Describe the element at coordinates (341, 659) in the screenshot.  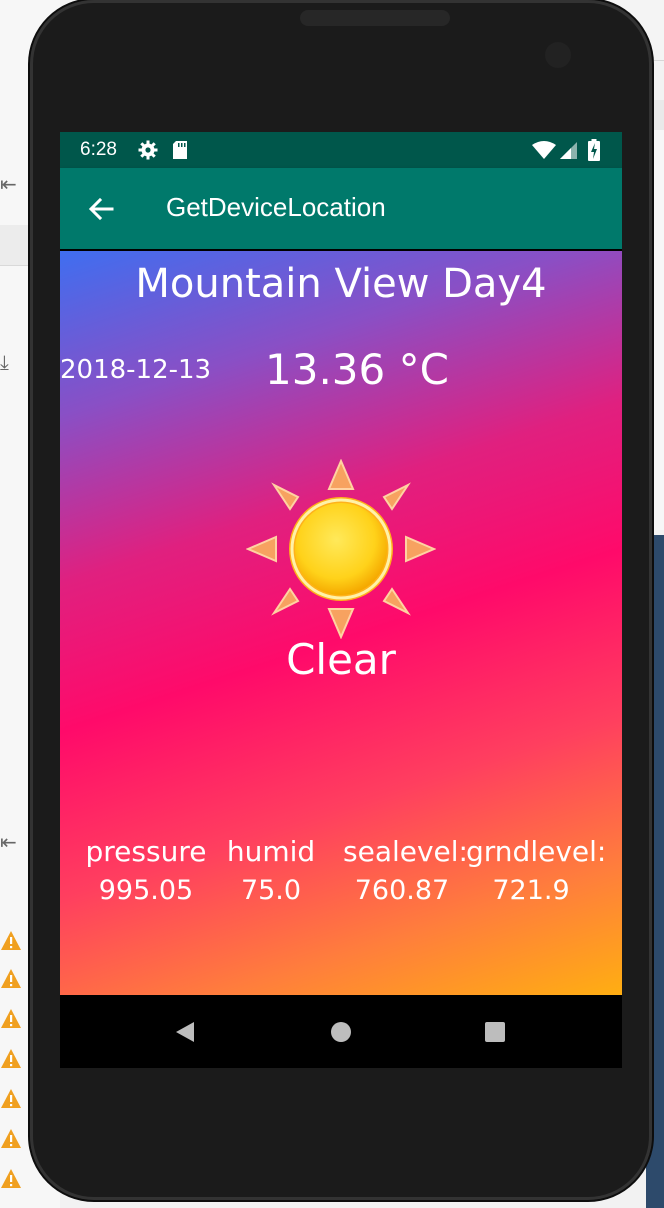
I see `condition-label: Clear` at that location.